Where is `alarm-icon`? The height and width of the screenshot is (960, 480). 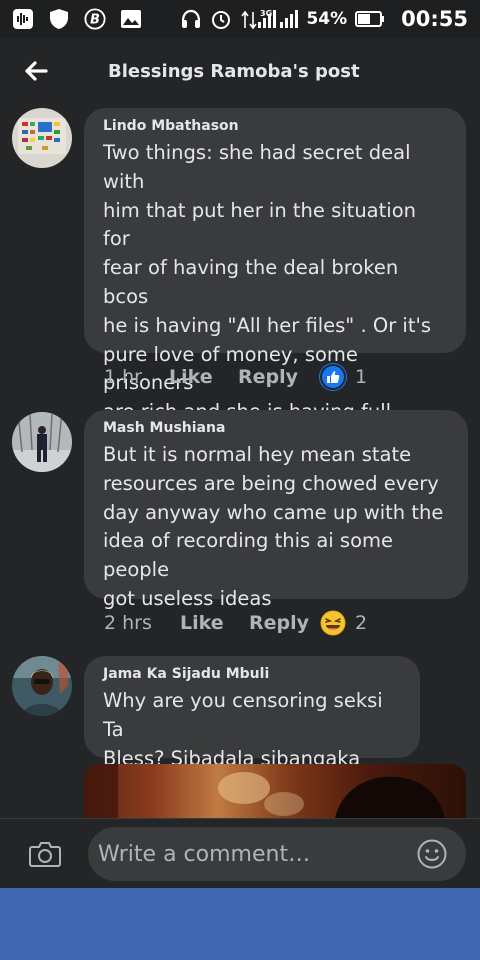 alarm-icon is located at coordinates (221, 19).